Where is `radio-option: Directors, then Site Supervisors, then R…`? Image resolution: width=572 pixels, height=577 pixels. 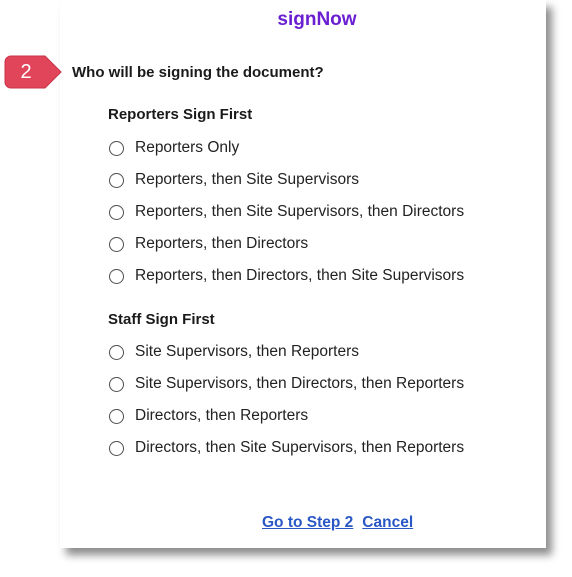 radio-option: Directors, then Site Supervisors, then R… is located at coordinates (286, 448).